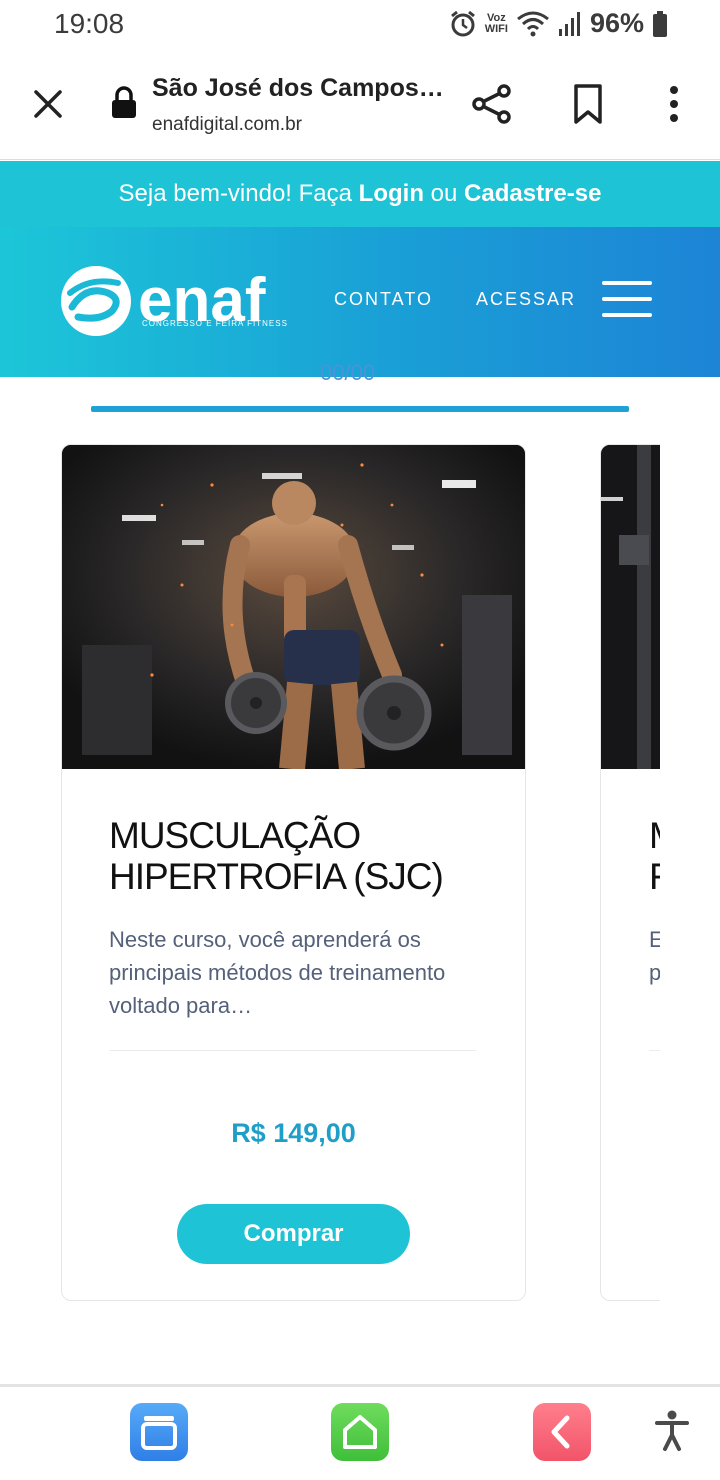 Image resolution: width=720 pixels, height=1480 pixels. Describe the element at coordinates (532, 194) in the screenshot. I see `signup-link: Cadastre-se` at that location.